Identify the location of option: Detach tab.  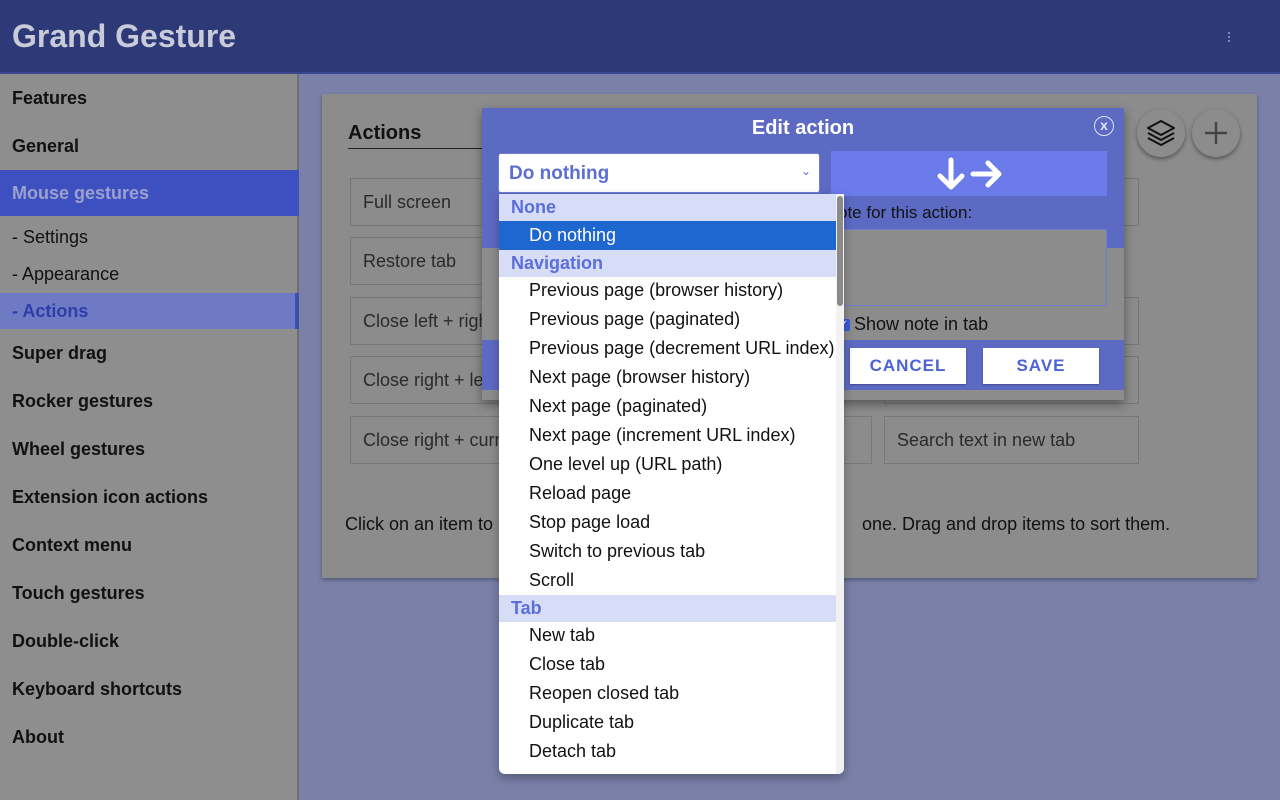
(667, 751).